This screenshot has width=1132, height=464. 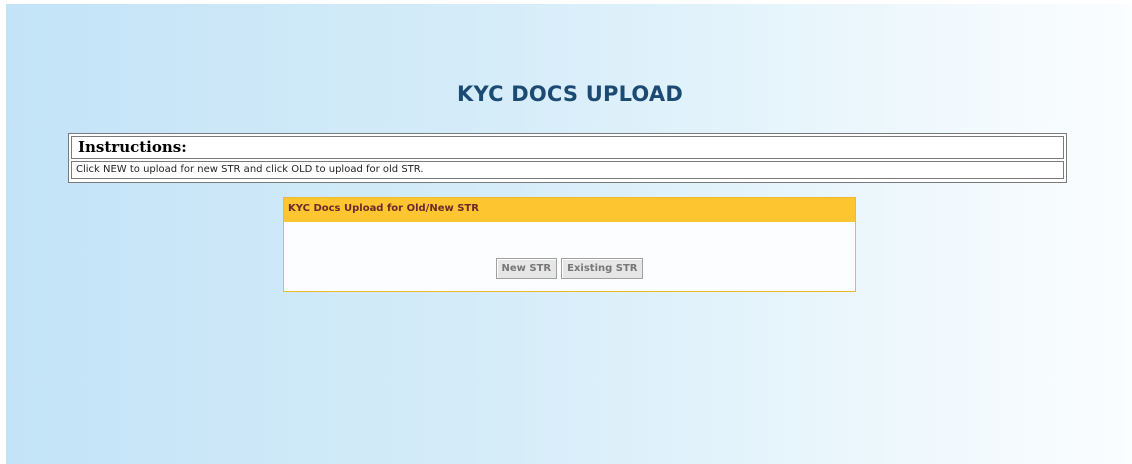 I want to click on button-row: New STR Existing STR, so click(x=569, y=268).